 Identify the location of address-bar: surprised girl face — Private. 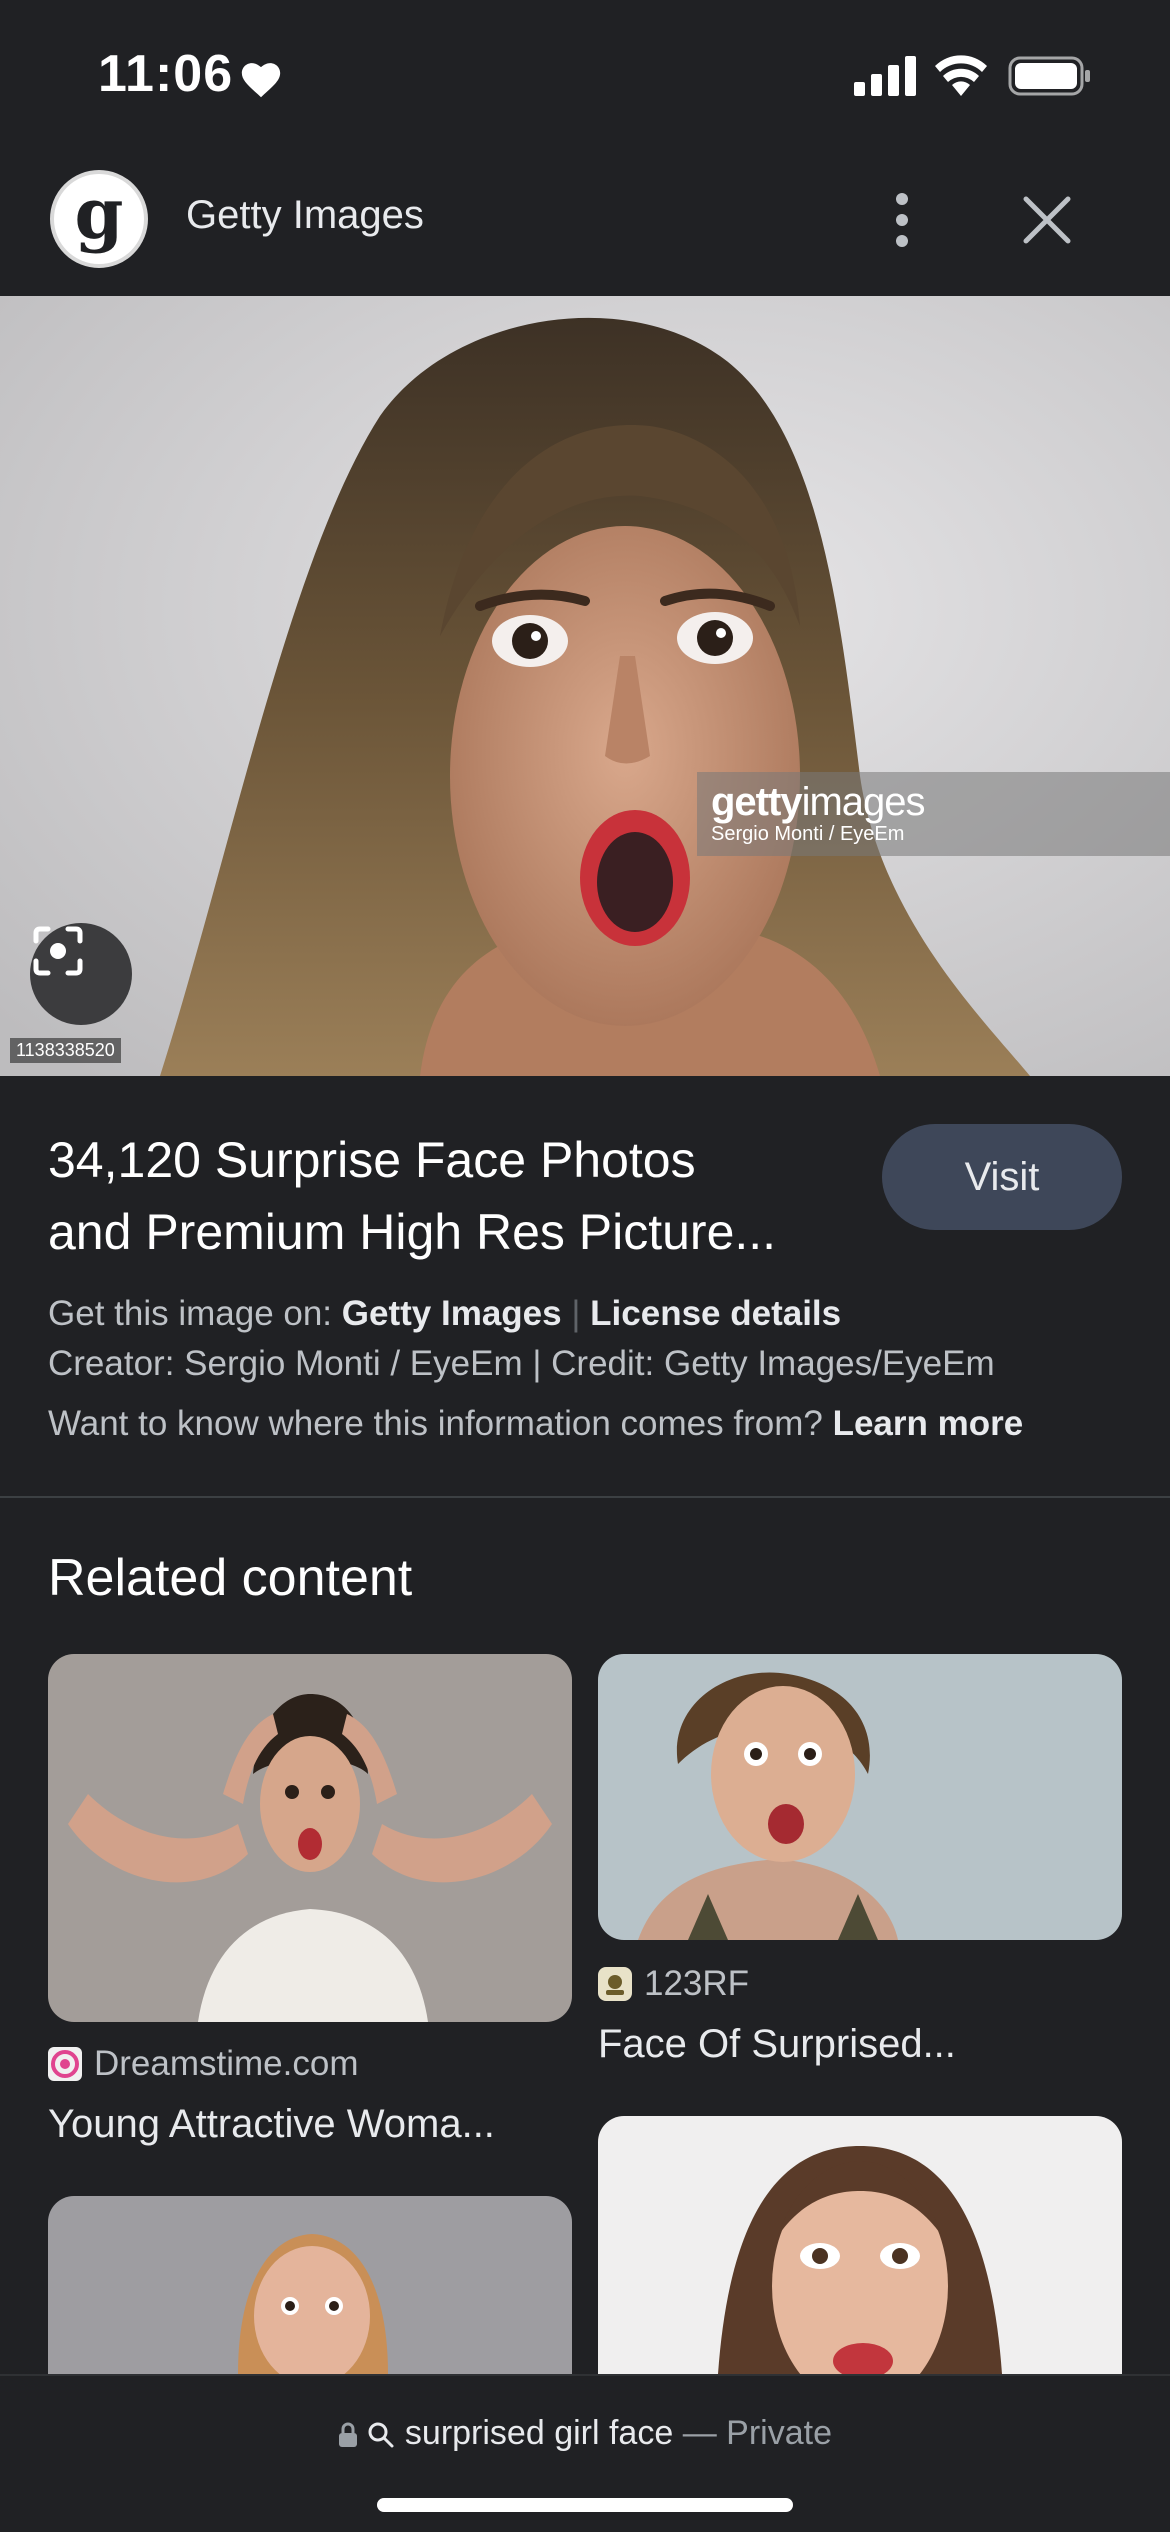
(585, 2433).